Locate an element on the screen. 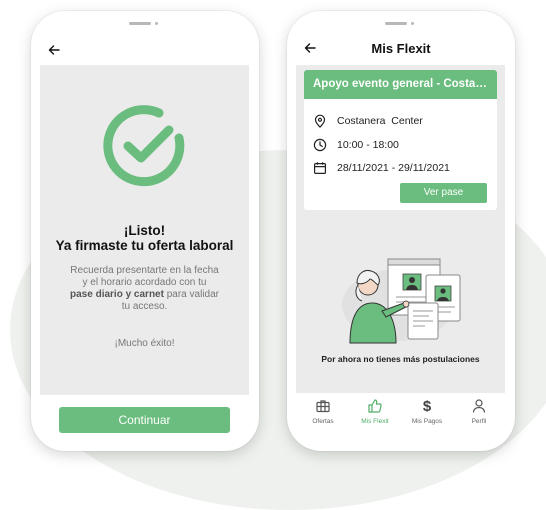 The width and height of the screenshot is (546, 510). clock-icon is located at coordinates (320, 145).